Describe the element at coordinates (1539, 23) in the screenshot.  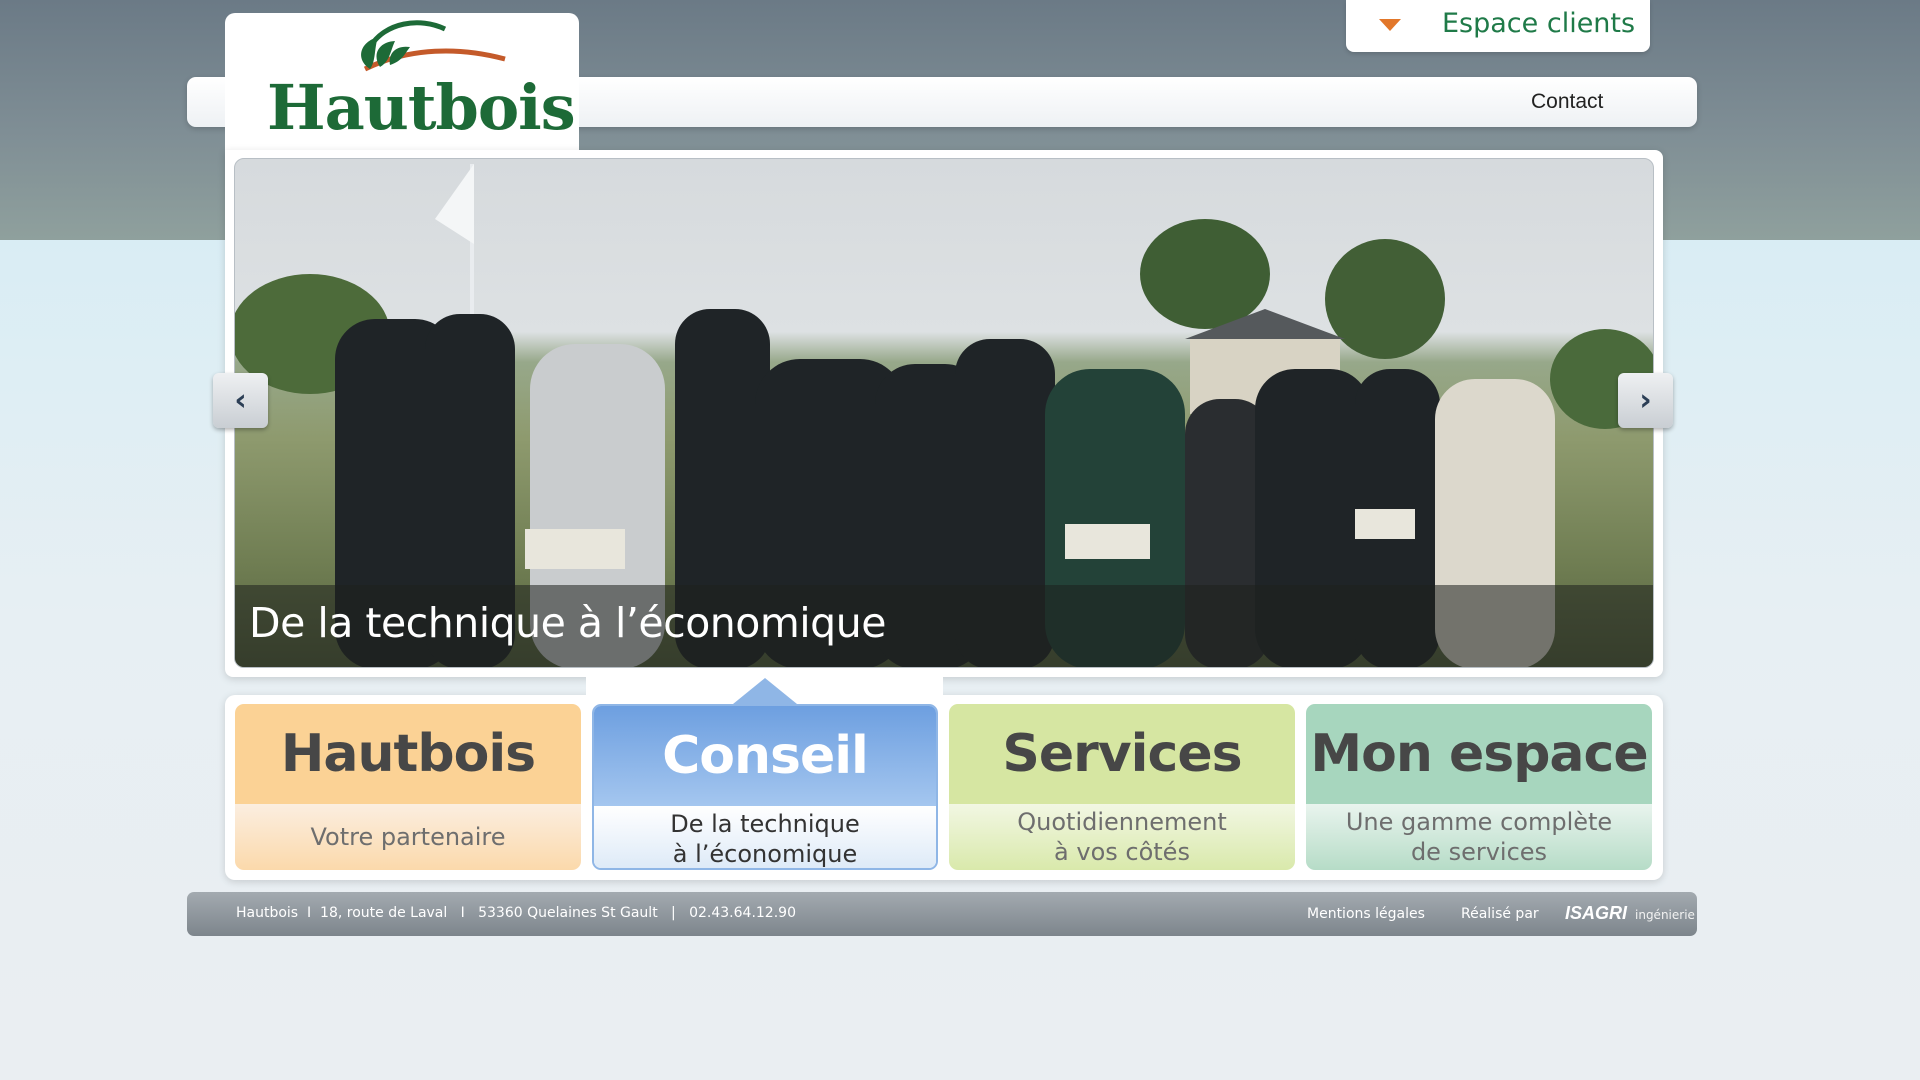
I see `espace-clients-label: Espace clients` at that location.